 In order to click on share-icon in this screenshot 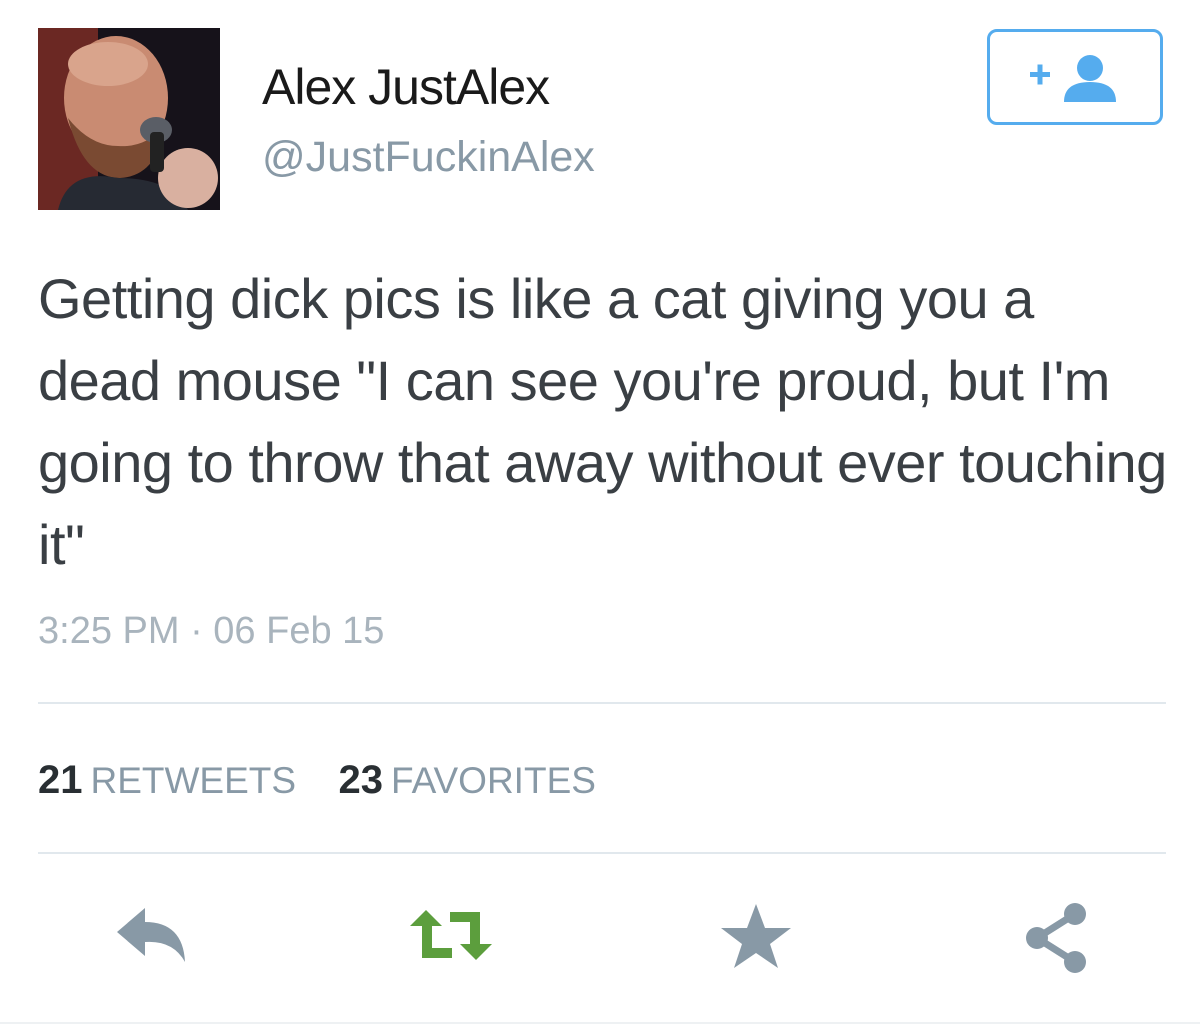, I will do `click(1056, 938)`.